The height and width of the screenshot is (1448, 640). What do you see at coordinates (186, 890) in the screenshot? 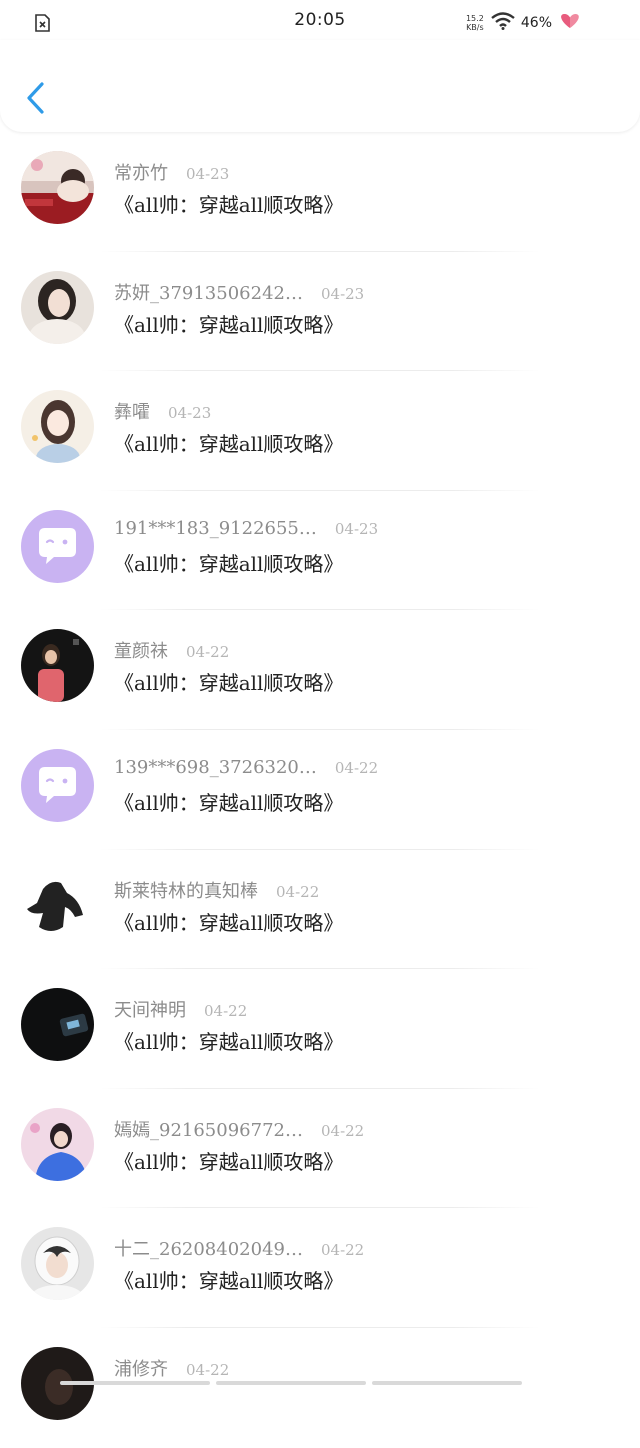
I see `username: 斯莱特林的真知棒` at bounding box center [186, 890].